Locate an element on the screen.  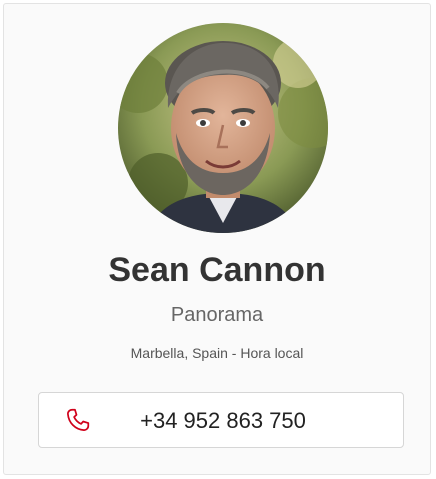
contact-location: Marbella, Spain - Hora local is located at coordinates (217, 353).